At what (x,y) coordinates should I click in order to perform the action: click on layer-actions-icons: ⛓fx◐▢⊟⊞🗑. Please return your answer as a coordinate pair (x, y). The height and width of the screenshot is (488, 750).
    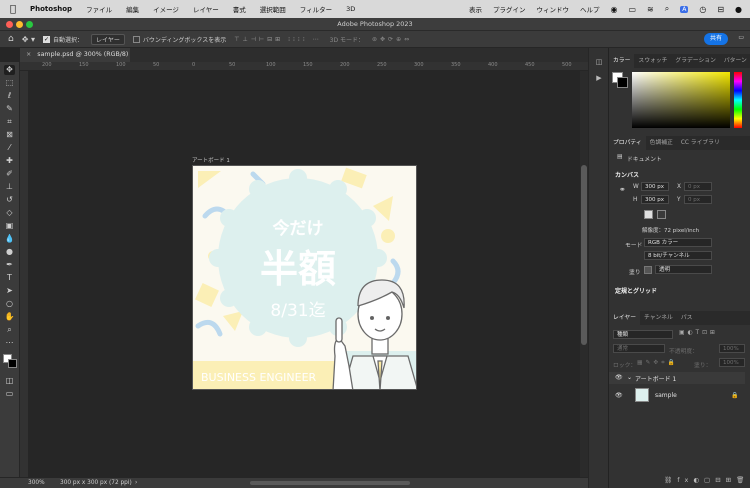
    Looking at the image, I should click on (706, 480).